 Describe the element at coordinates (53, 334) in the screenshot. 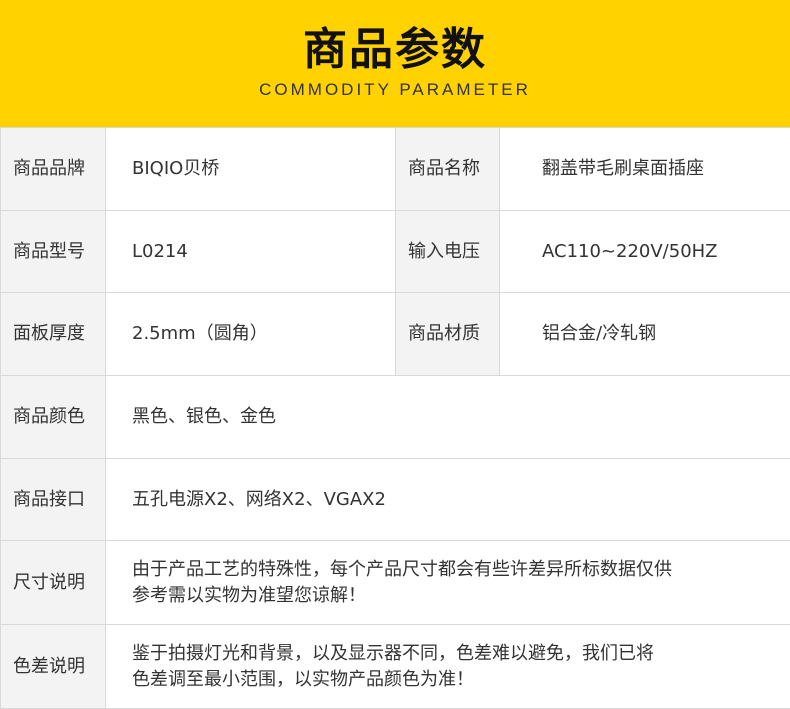

I see `thickness-label: 面板厚度` at that location.